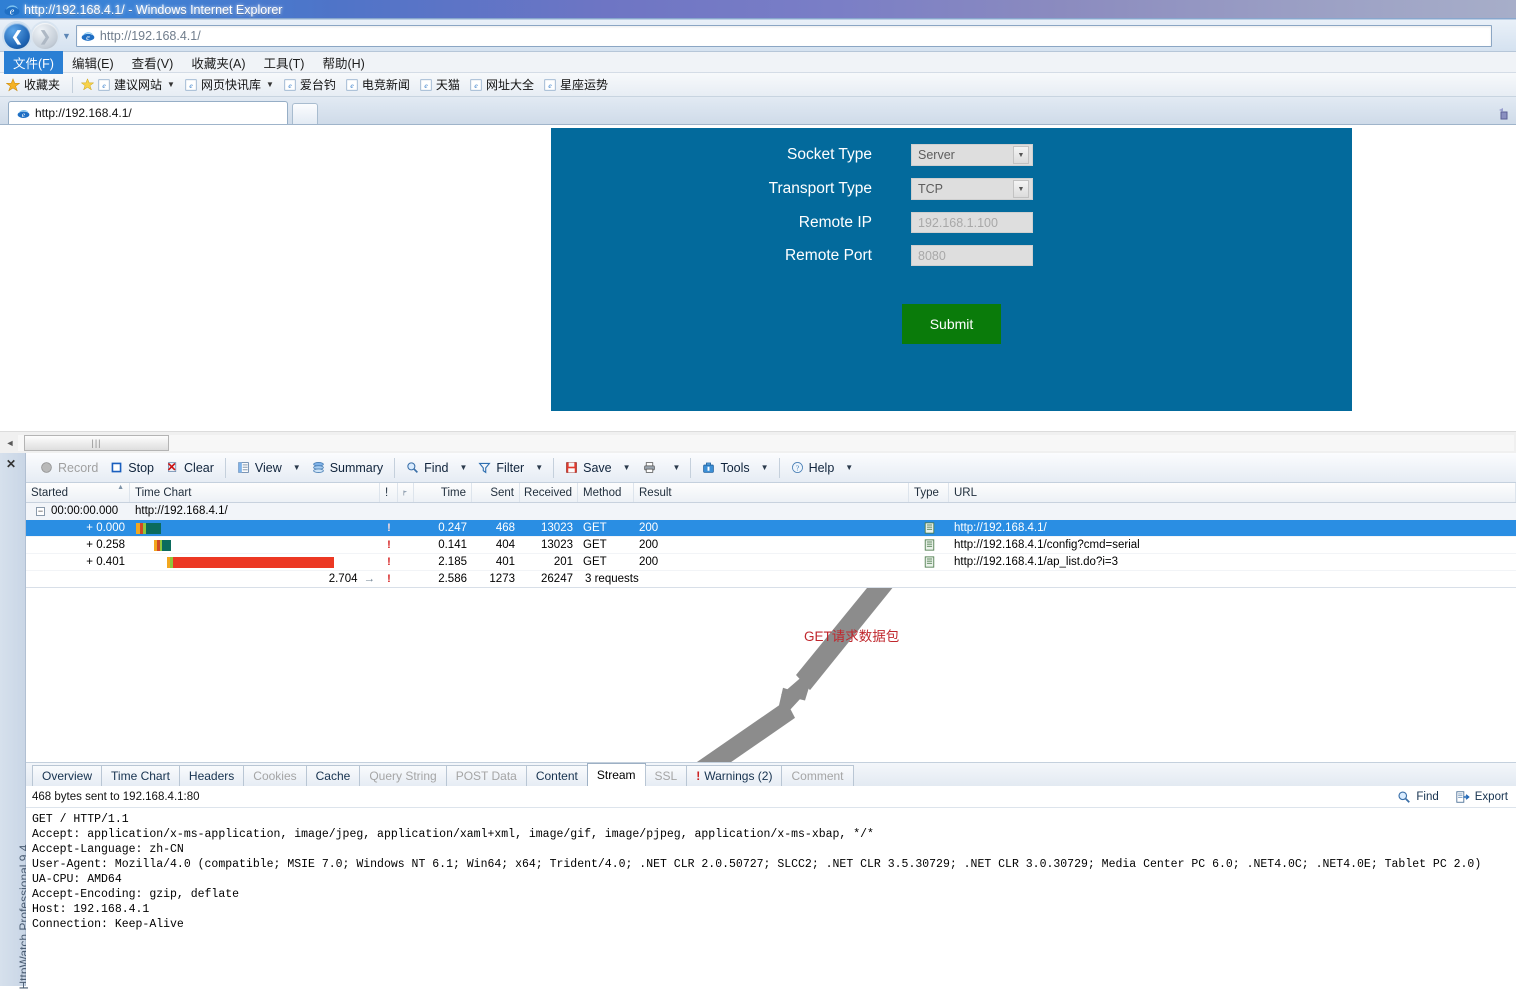 The image size is (1516, 997). I want to click on menu-item-view: 查看(V), so click(153, 62).